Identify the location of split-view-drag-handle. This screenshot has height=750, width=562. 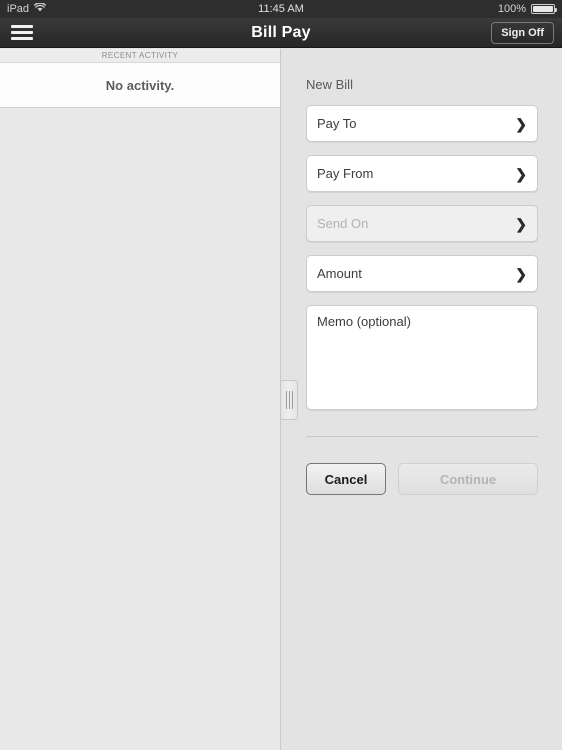
(289, 400).